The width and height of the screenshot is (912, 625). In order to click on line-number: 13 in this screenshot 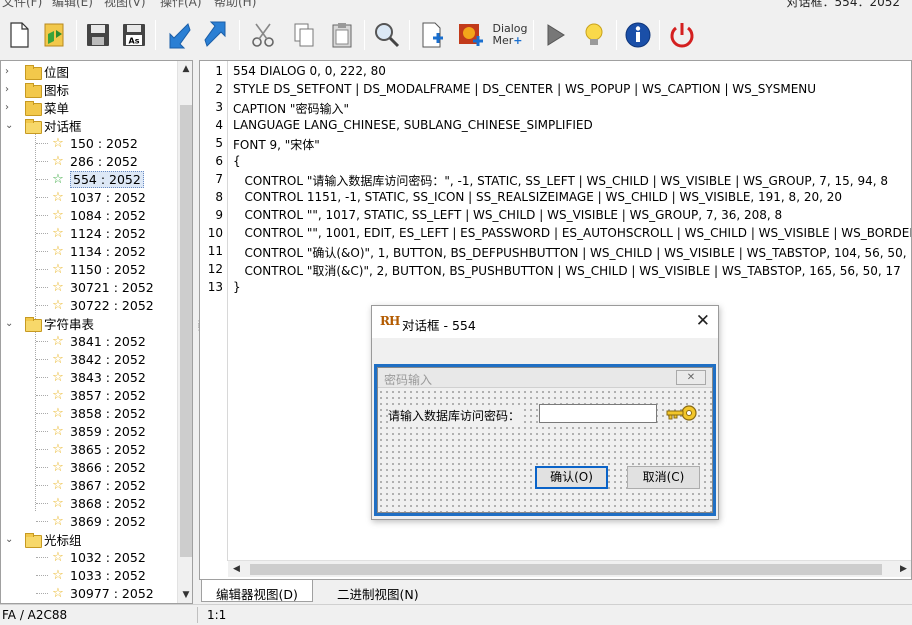, I will do `click(215, 287)`.